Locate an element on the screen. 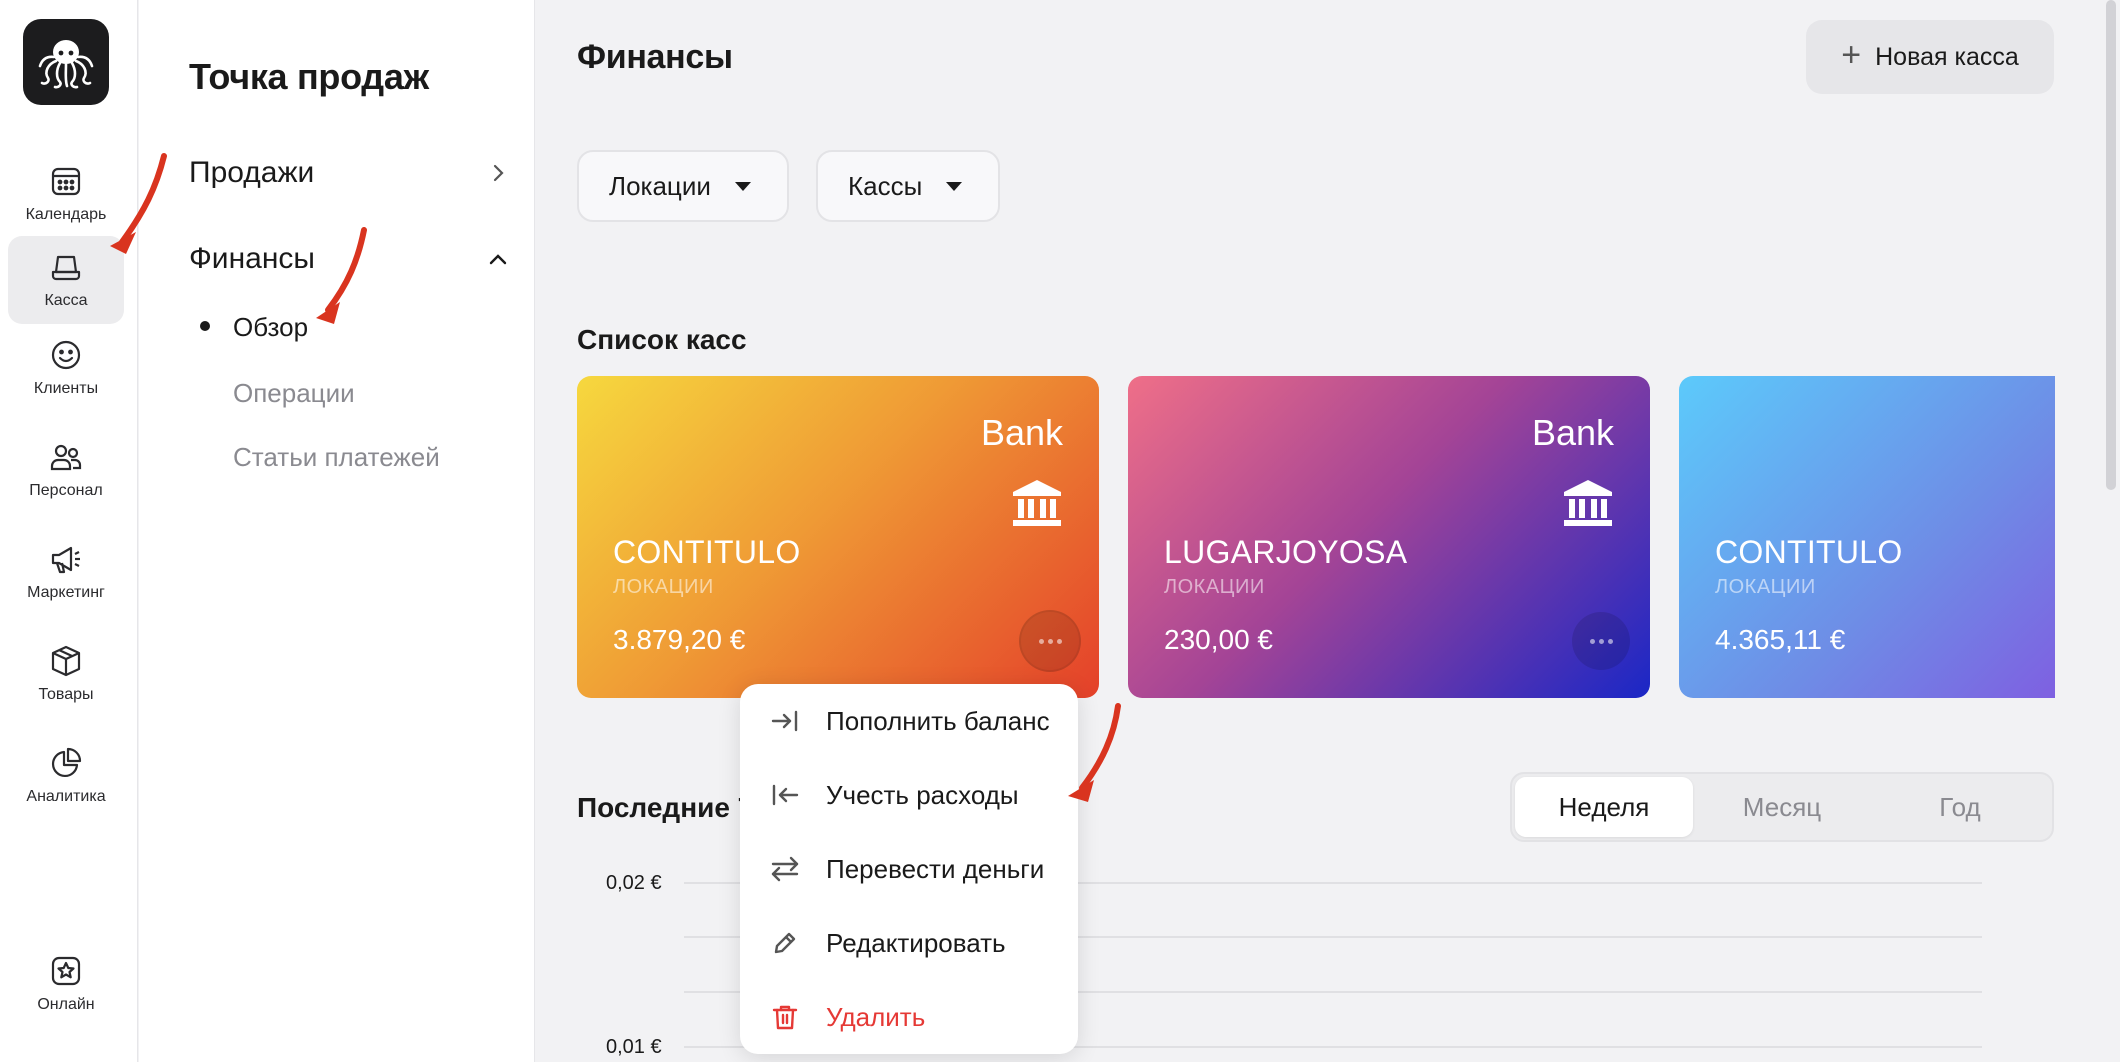  star-badge-icon is located at coordinates (66, 971).